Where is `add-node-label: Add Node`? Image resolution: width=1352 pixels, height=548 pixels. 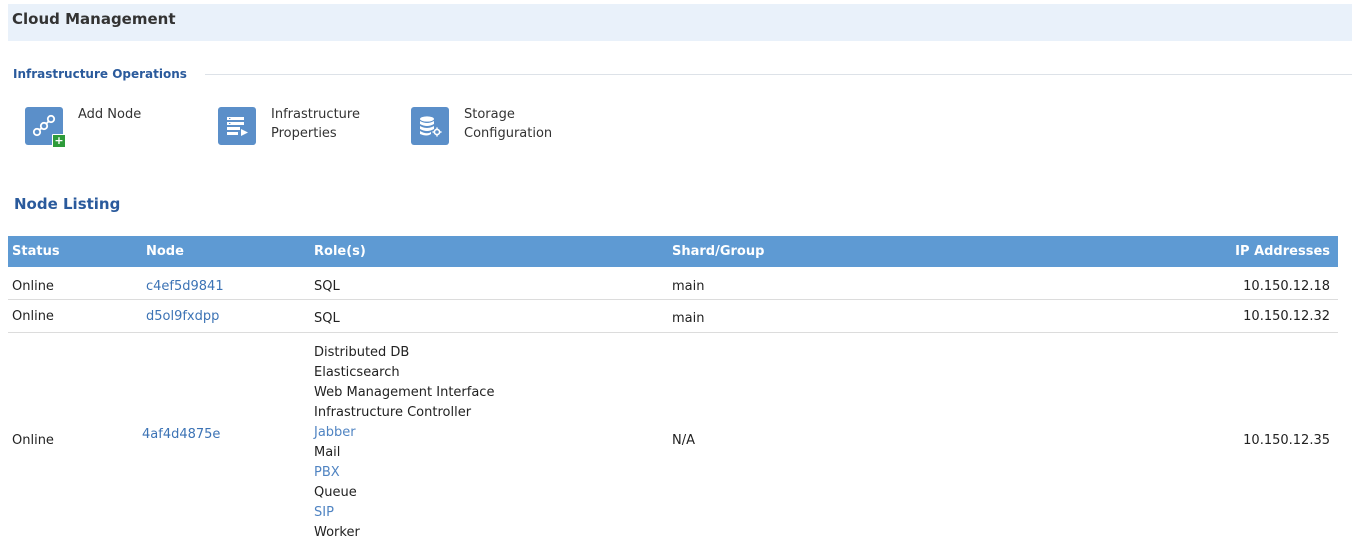
add-node-label: Add Node is located at coordinates (110, 114).